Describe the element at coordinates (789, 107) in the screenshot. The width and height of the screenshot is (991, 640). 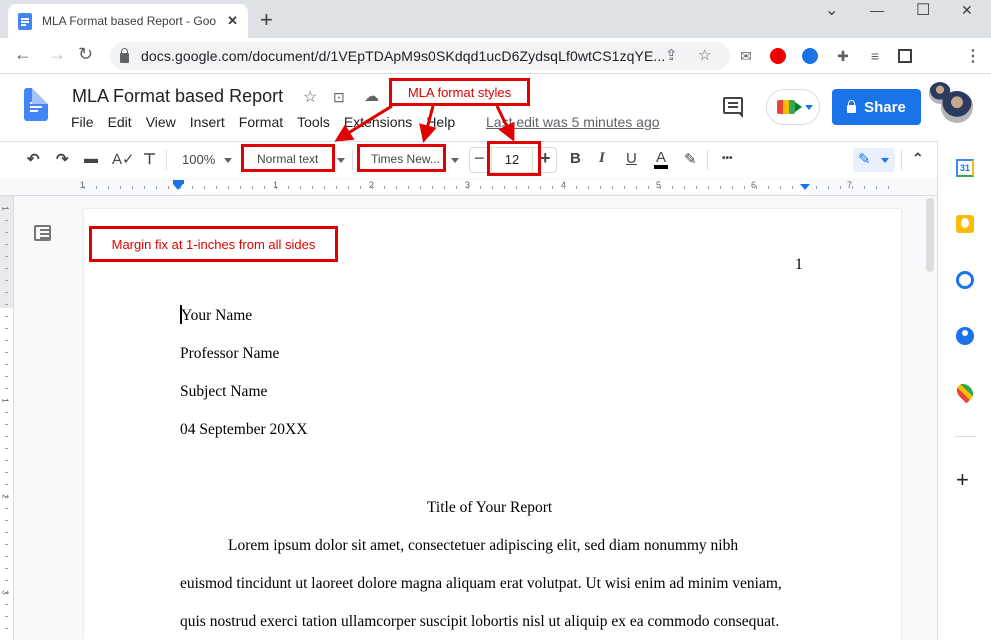
I see `meet-camera-icon` at that location.